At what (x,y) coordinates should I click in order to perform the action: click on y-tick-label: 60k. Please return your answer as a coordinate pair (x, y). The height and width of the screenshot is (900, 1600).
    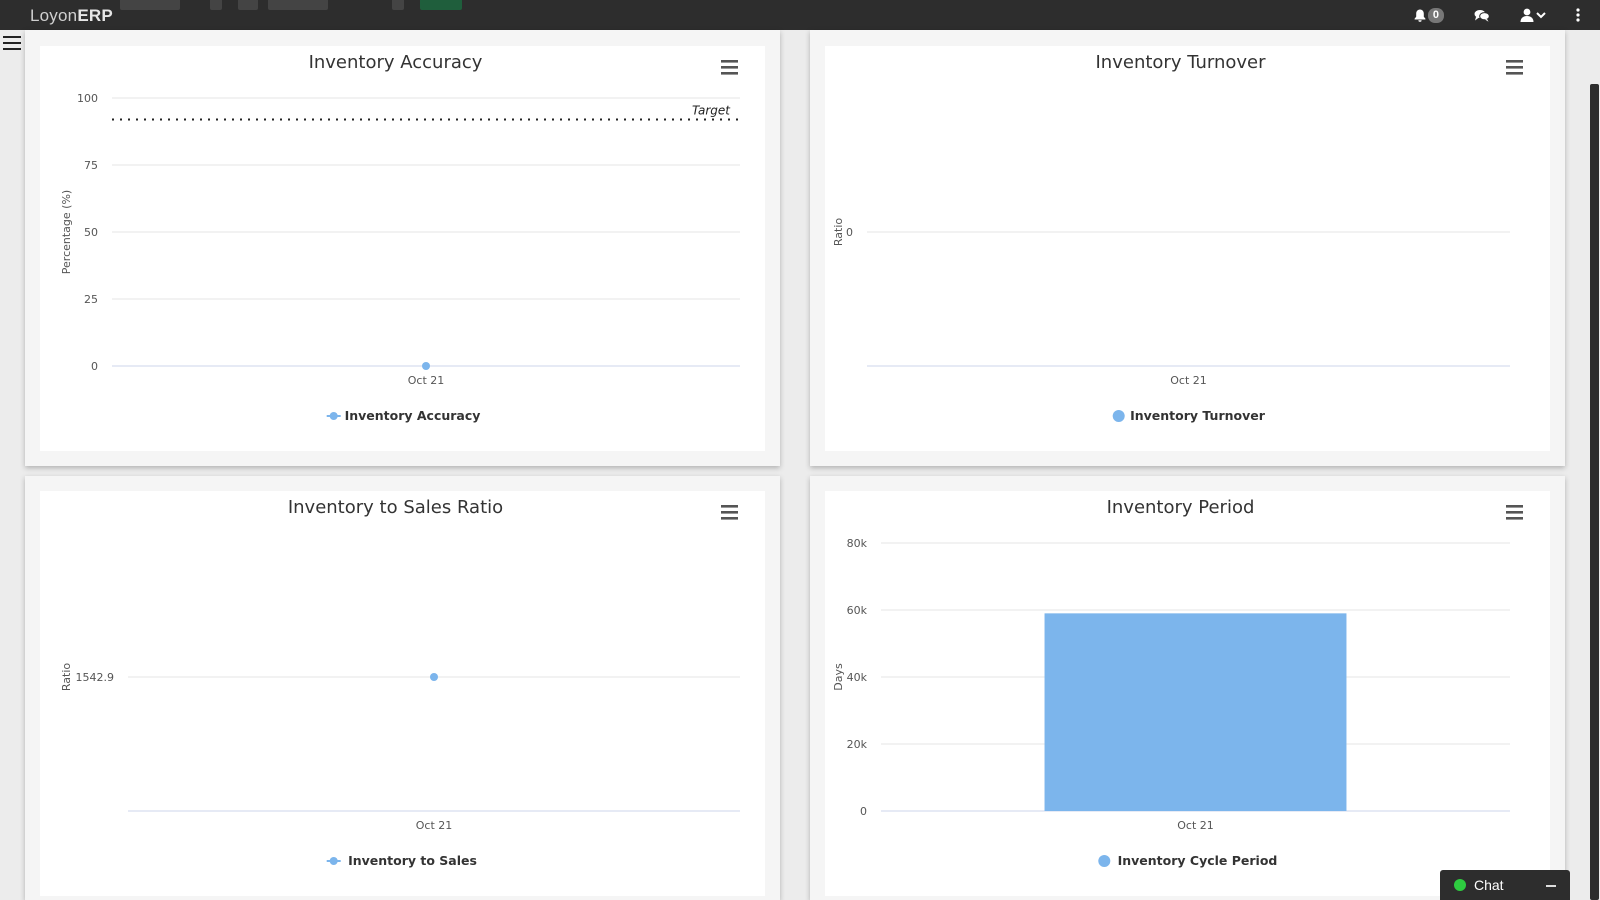
    Looking at the image, I should click on (857, 610).